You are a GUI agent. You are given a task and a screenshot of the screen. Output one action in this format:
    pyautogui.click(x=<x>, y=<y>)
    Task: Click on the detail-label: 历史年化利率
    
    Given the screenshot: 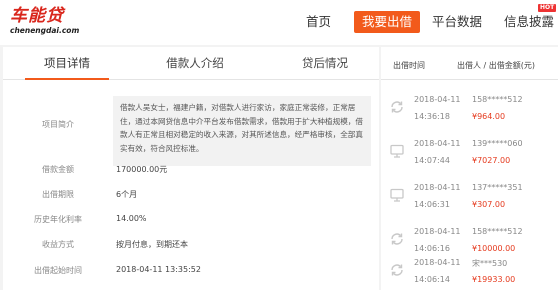 What is the action you would take?
    pyautogui.click(x=58, y=219)
    